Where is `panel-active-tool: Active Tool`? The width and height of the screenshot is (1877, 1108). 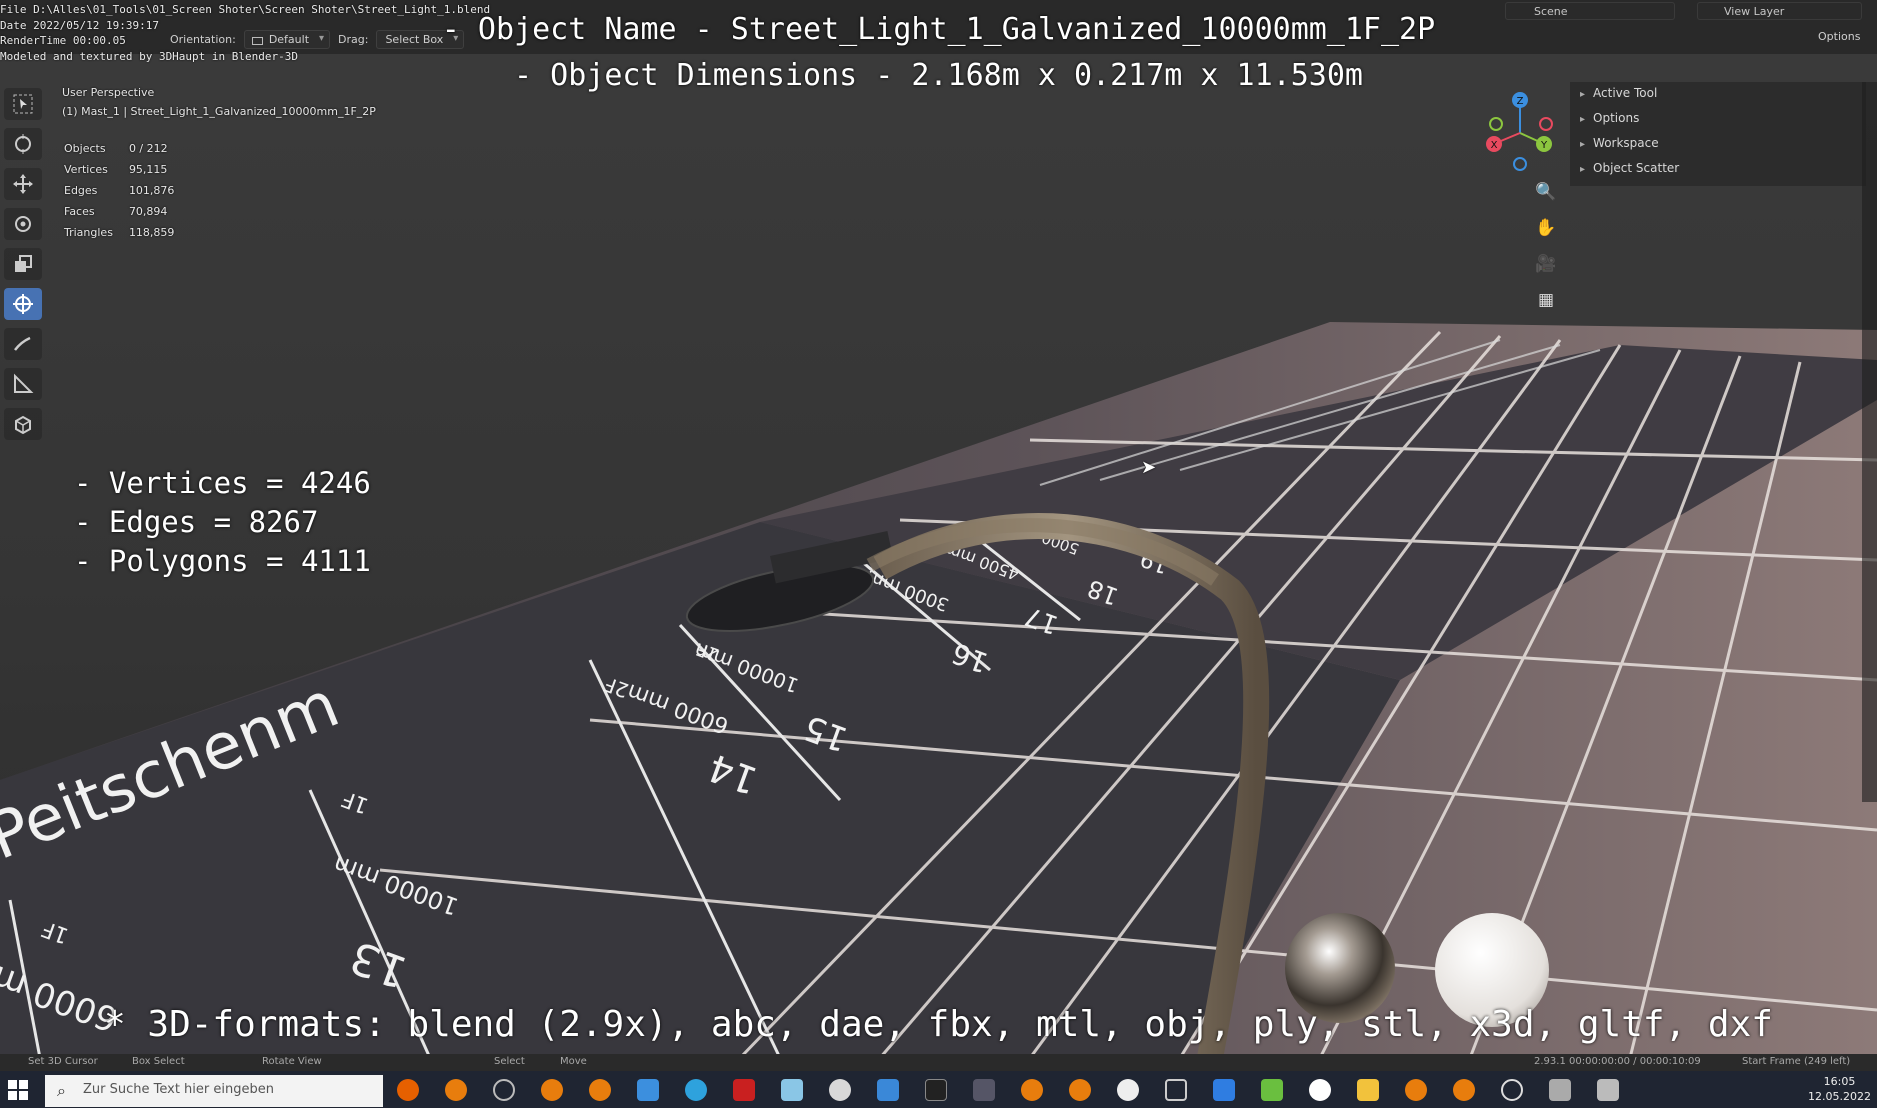 panel-active-tool: Active Tool is located at coordinates (1718, 94).